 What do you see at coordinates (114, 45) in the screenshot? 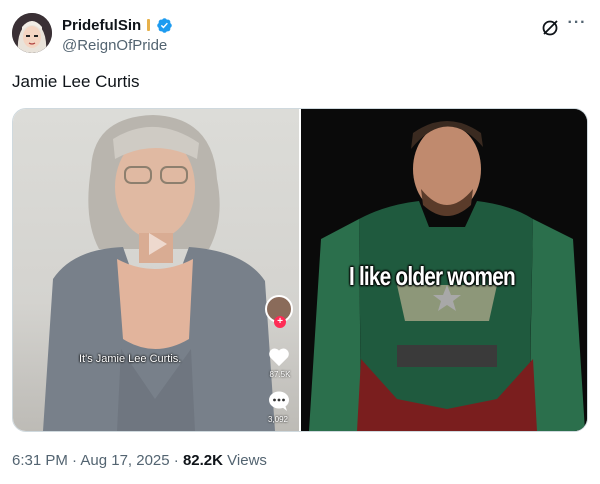
I see `handle: @ReignOfPride` at bounding box center [114, 45].